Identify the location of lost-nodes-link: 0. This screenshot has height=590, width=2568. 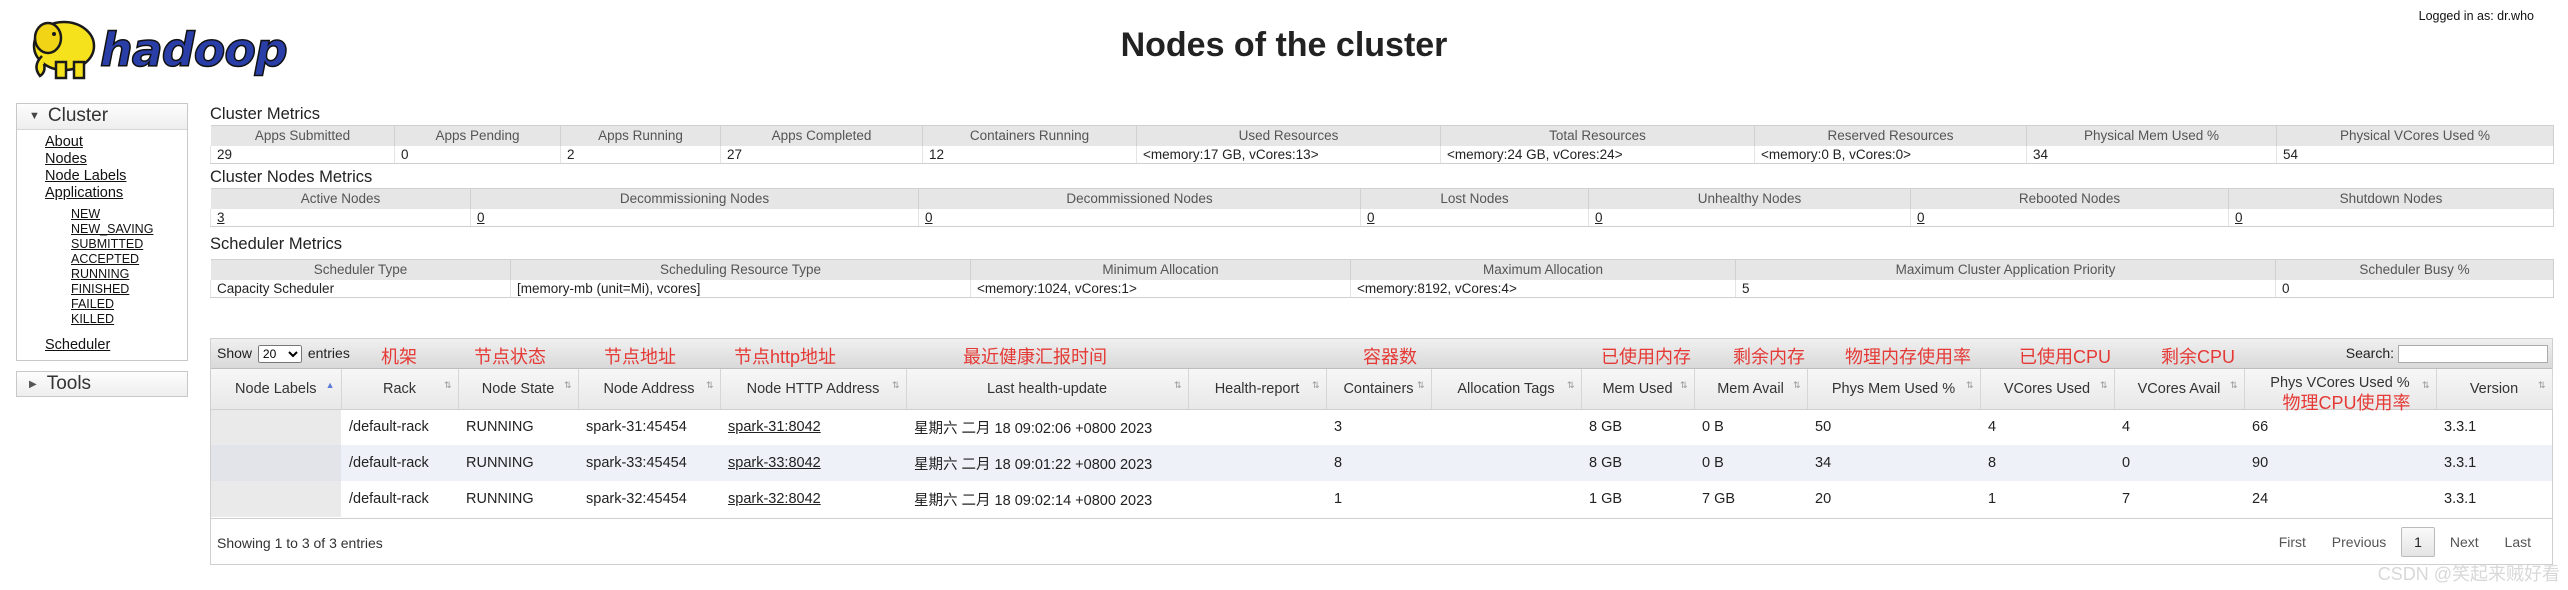
(1371, 217).